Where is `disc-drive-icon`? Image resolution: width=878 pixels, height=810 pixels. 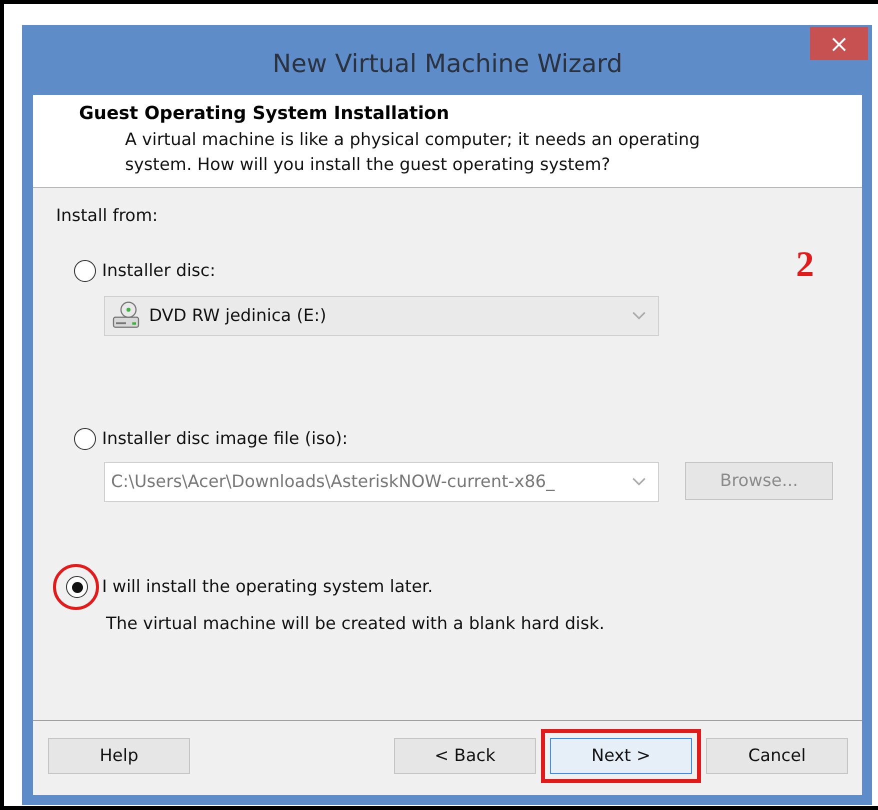 disc-drive-icon is located at coordinates (126, 316).